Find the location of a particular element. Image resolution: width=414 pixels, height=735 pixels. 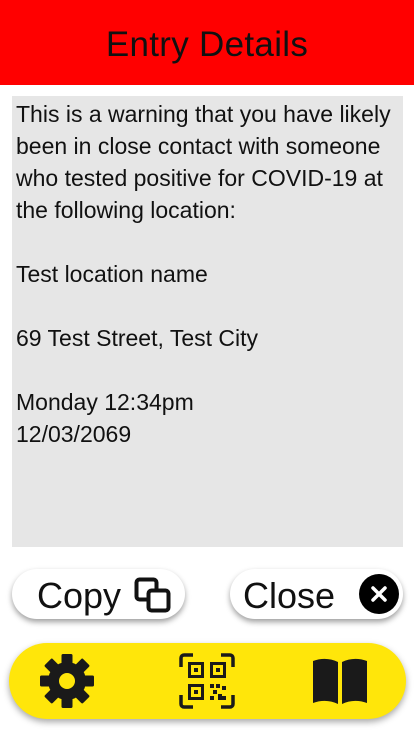

header-bar: Entry Details is located at coordinates (207, 42).